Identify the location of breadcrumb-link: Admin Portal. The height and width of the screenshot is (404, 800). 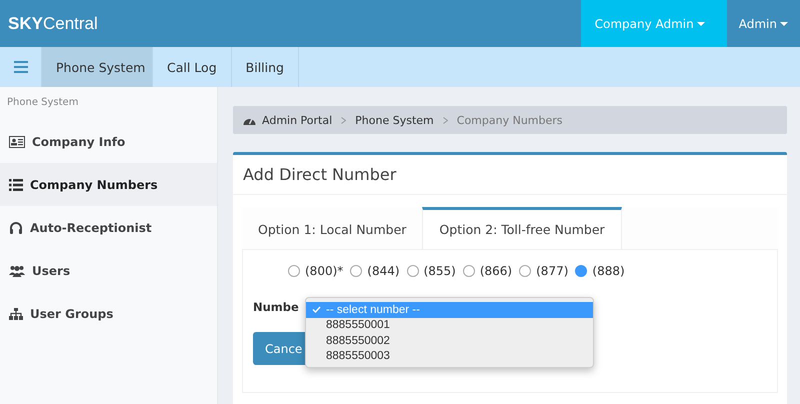
(297, 120).